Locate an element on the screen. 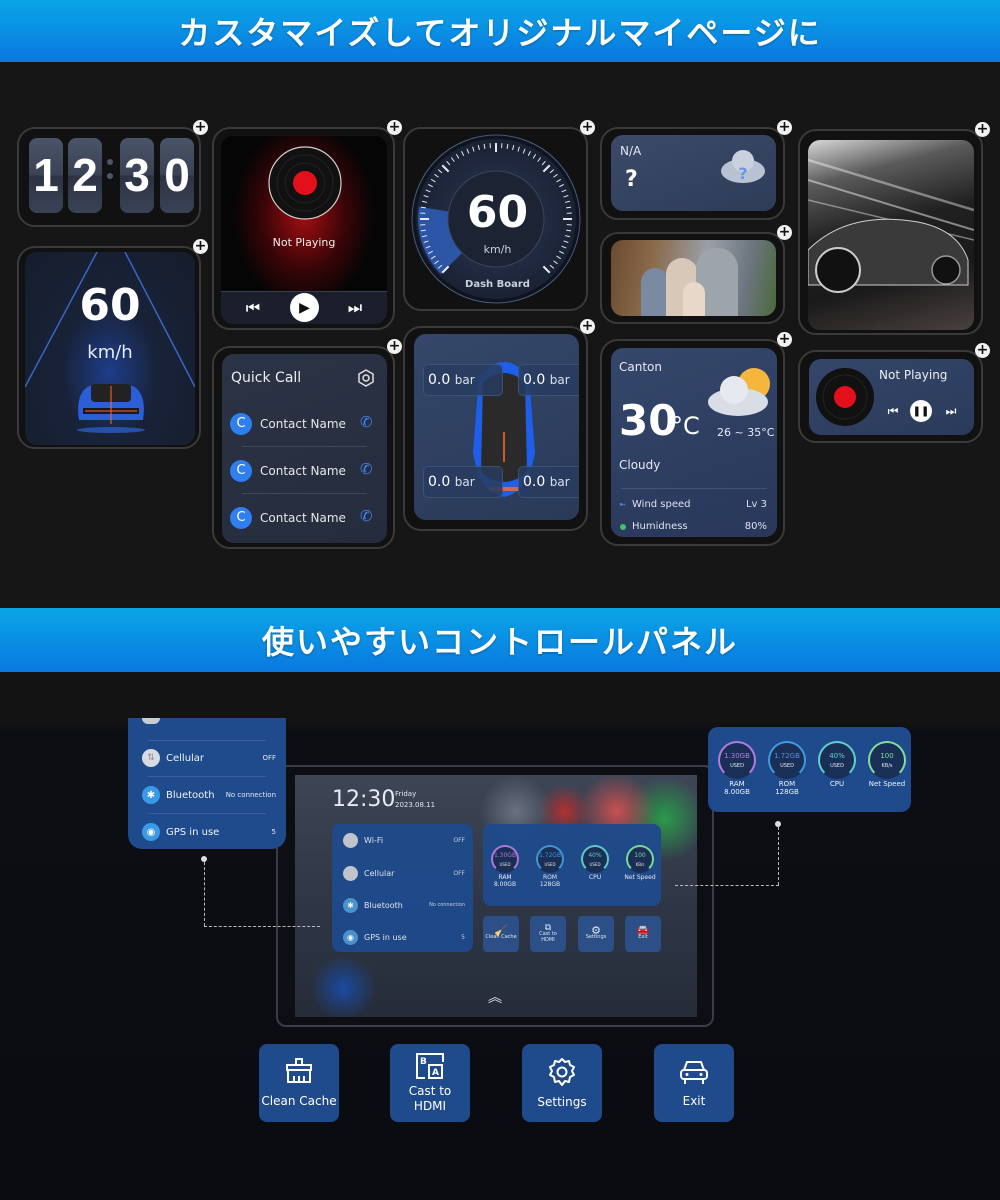  dashboard-speed: 60 is located at coordinates (497, 212).